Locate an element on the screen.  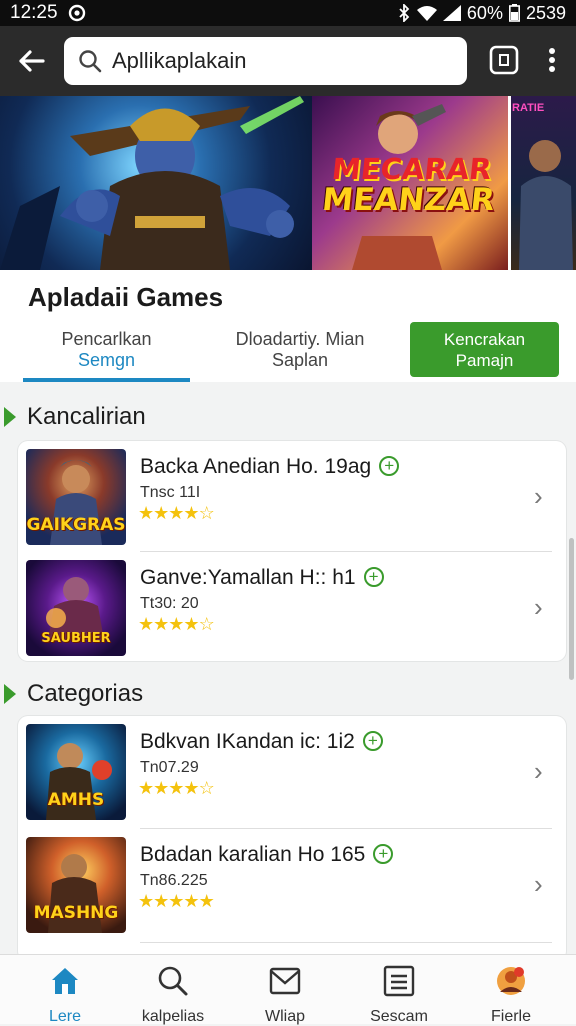
crop-icon is located at coordinates (504, 60).